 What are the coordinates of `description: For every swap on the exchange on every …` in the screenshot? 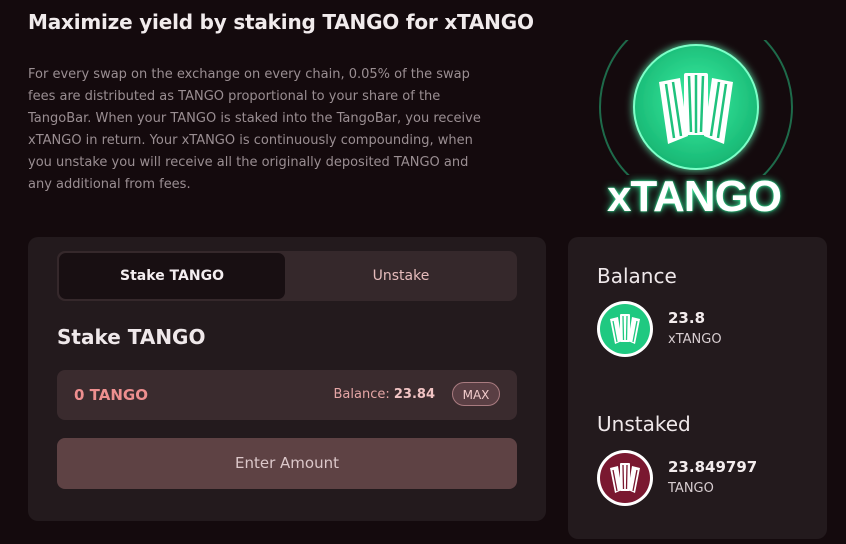 It's located at (254, 129).